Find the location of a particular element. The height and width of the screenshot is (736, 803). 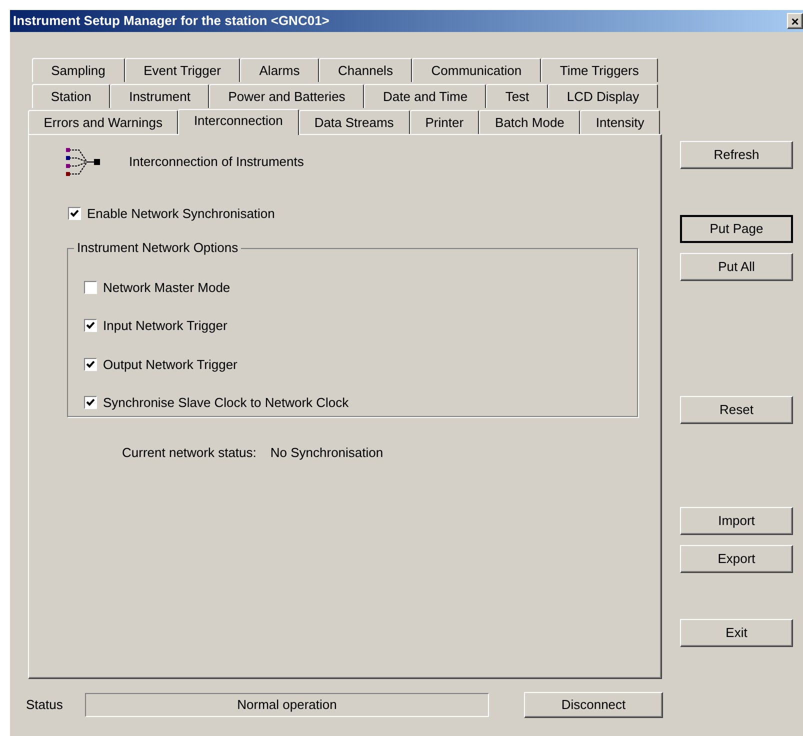

action-button: Put All is located at coordinates (736, 267).